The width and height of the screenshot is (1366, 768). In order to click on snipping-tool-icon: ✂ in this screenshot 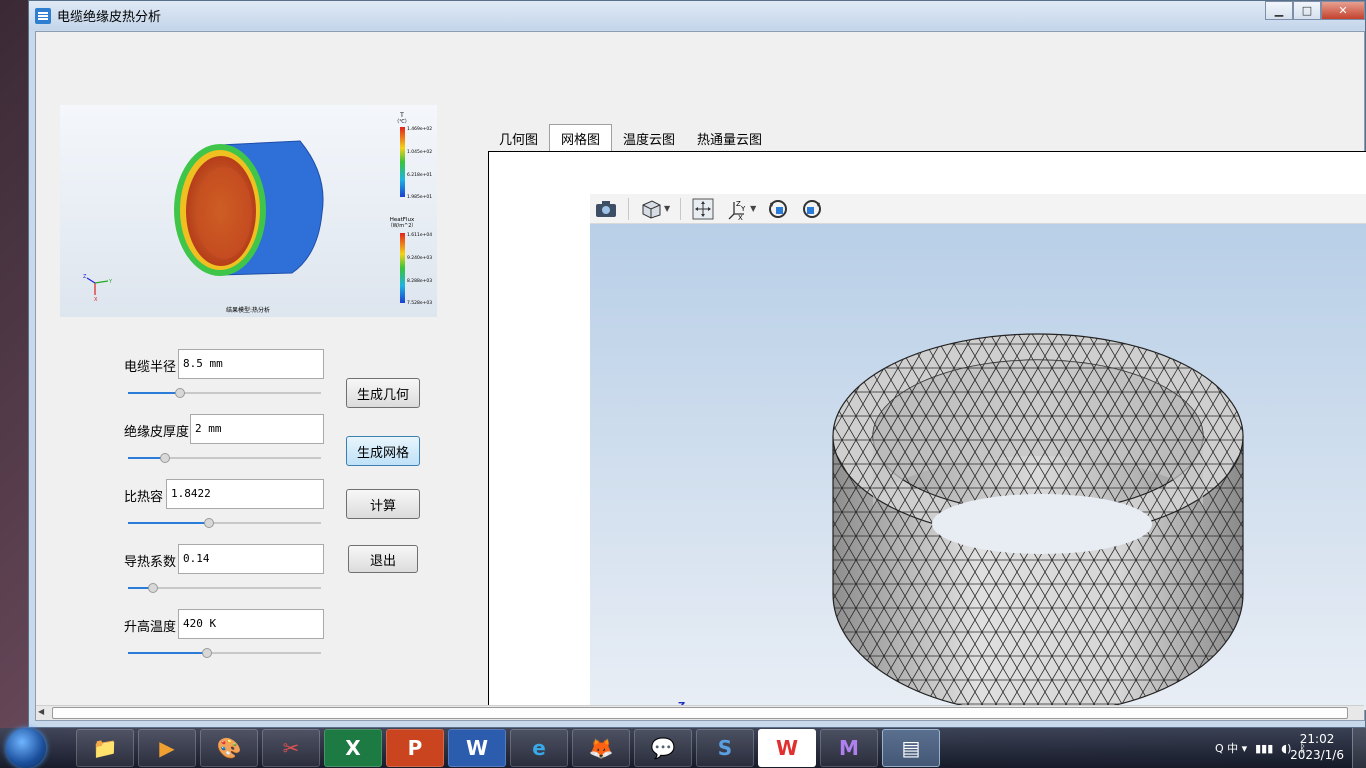, I will do `click(291, 748)`.